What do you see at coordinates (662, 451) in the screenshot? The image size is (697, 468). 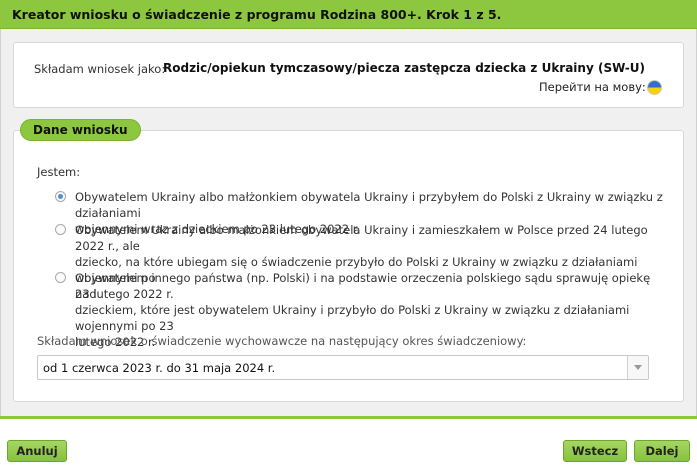 I see `next-button: Dalej` at bounding box center [662, 451].